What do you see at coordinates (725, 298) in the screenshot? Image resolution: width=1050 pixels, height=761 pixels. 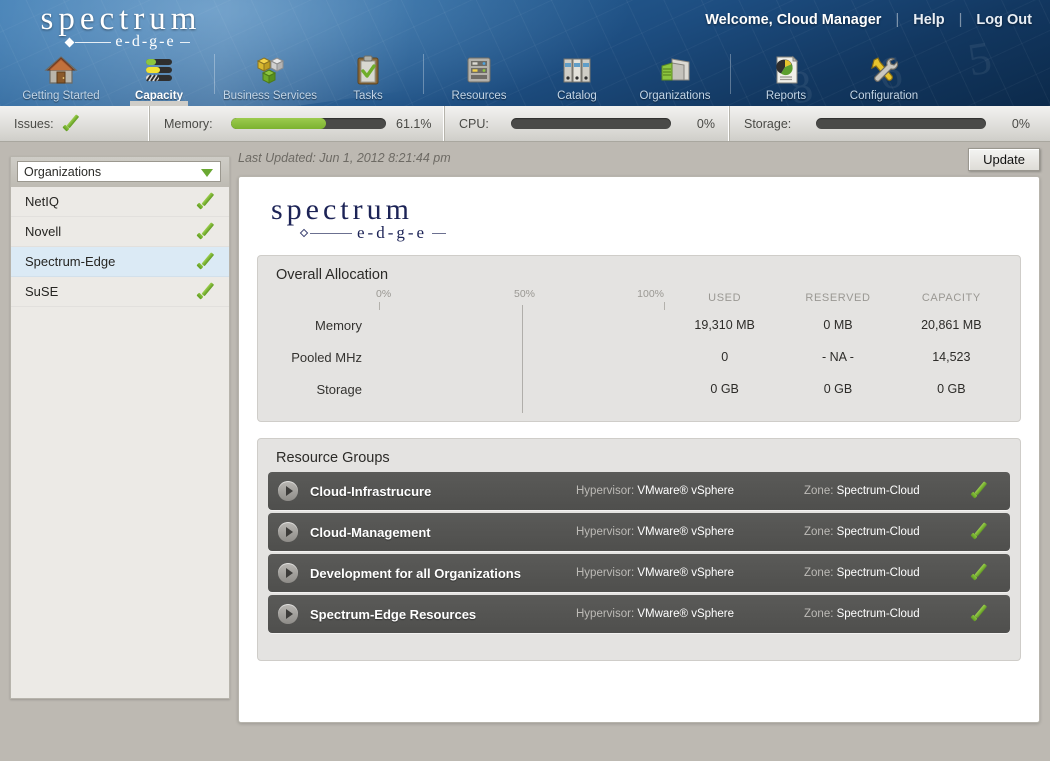 I see `column-header-used: USED` at bounding box center [725, 298].